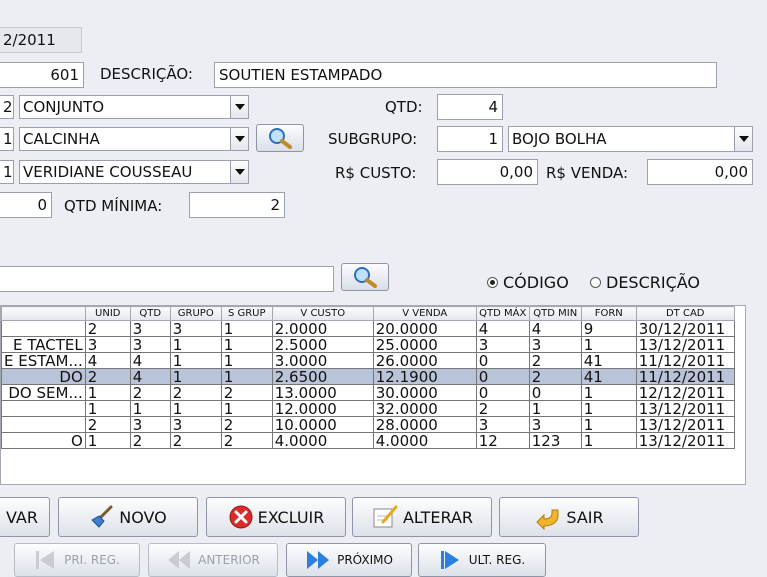 The height and width of the screenshot is (577, 767). What do you see at coordinates (555, 440) in the screenshot?
I see `table-cell: 123` at bounding box center [555, 440].